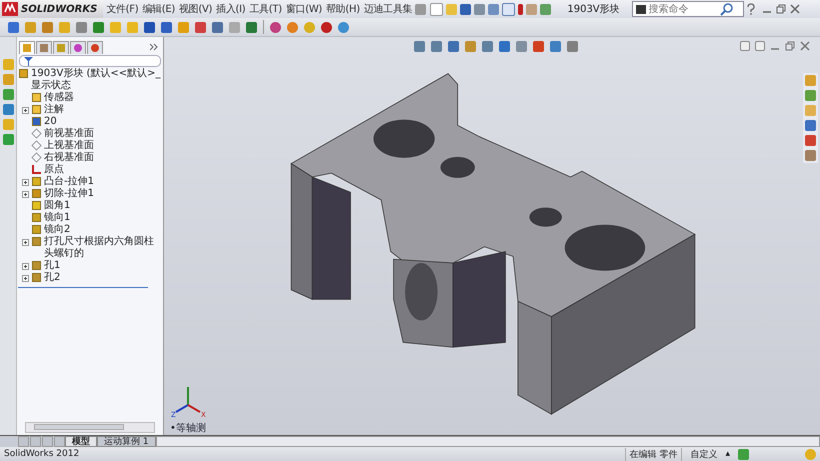  I want to click on search-bar: 搜索命令, so click(688, 9).